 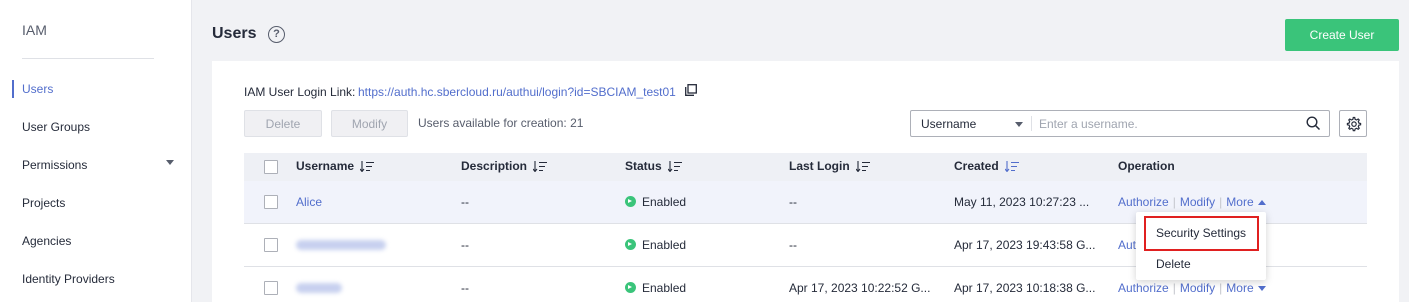 I want to click on column-description: Description, so click(x=504, y=166).